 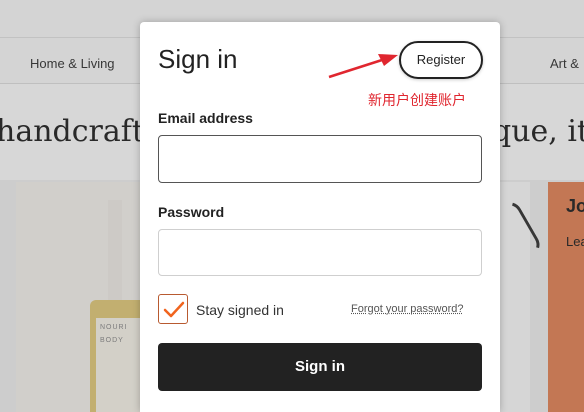 I want to click on register-button: Register, so click(x=441, y=60).